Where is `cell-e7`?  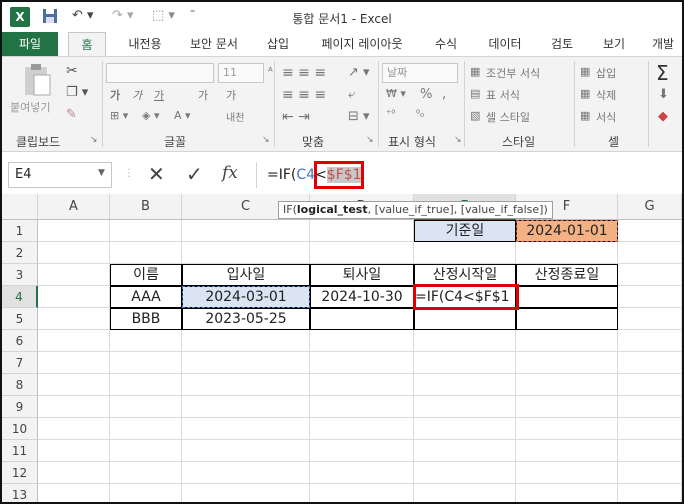 cell-e7 is located at coordinates (465, 363).